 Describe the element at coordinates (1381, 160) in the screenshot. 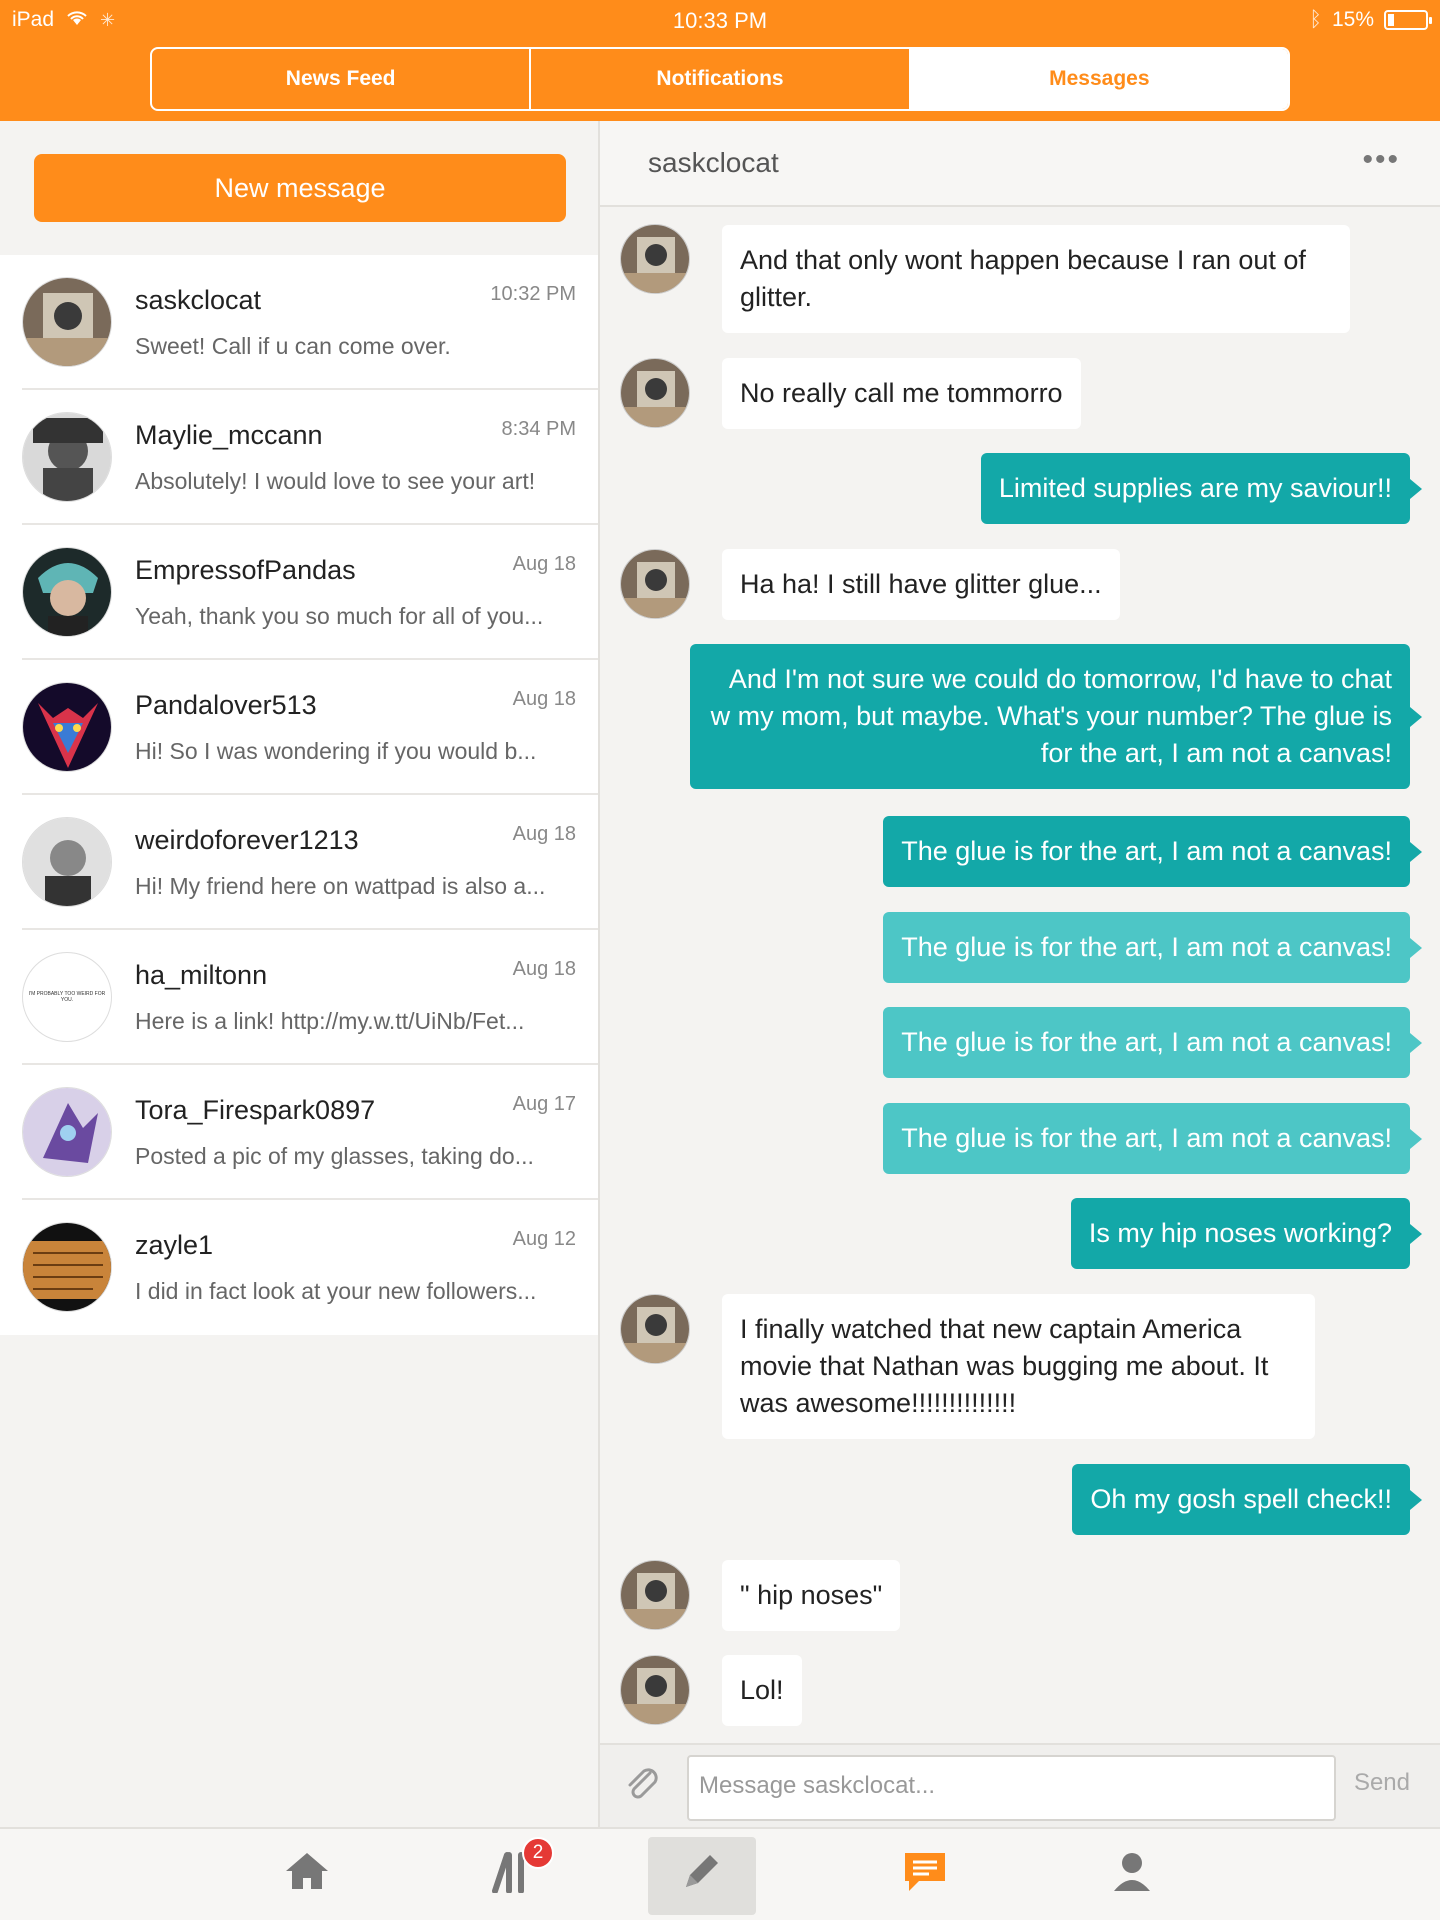

I see `more-options-icon: •••` at that location.